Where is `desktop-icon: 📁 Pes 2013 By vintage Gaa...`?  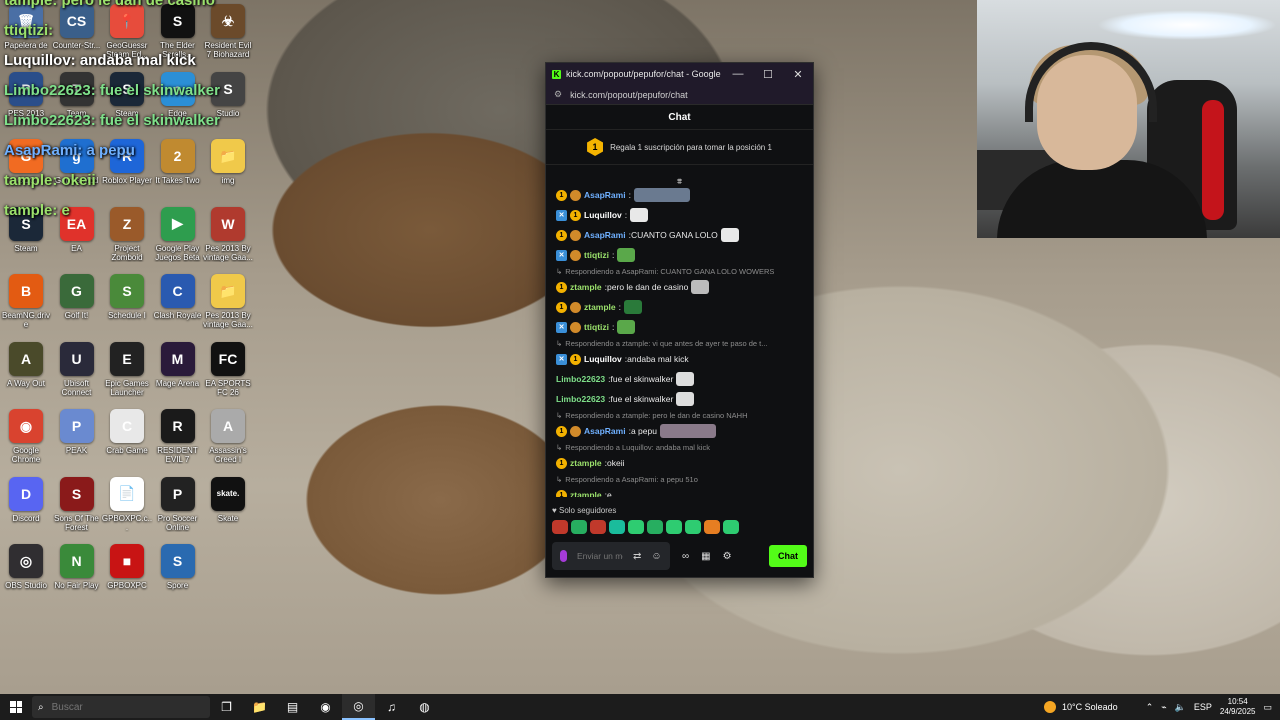 desktop-icon: 📁 Pes 2013 By vintage Gaa... is located at coordinates (228, 301).